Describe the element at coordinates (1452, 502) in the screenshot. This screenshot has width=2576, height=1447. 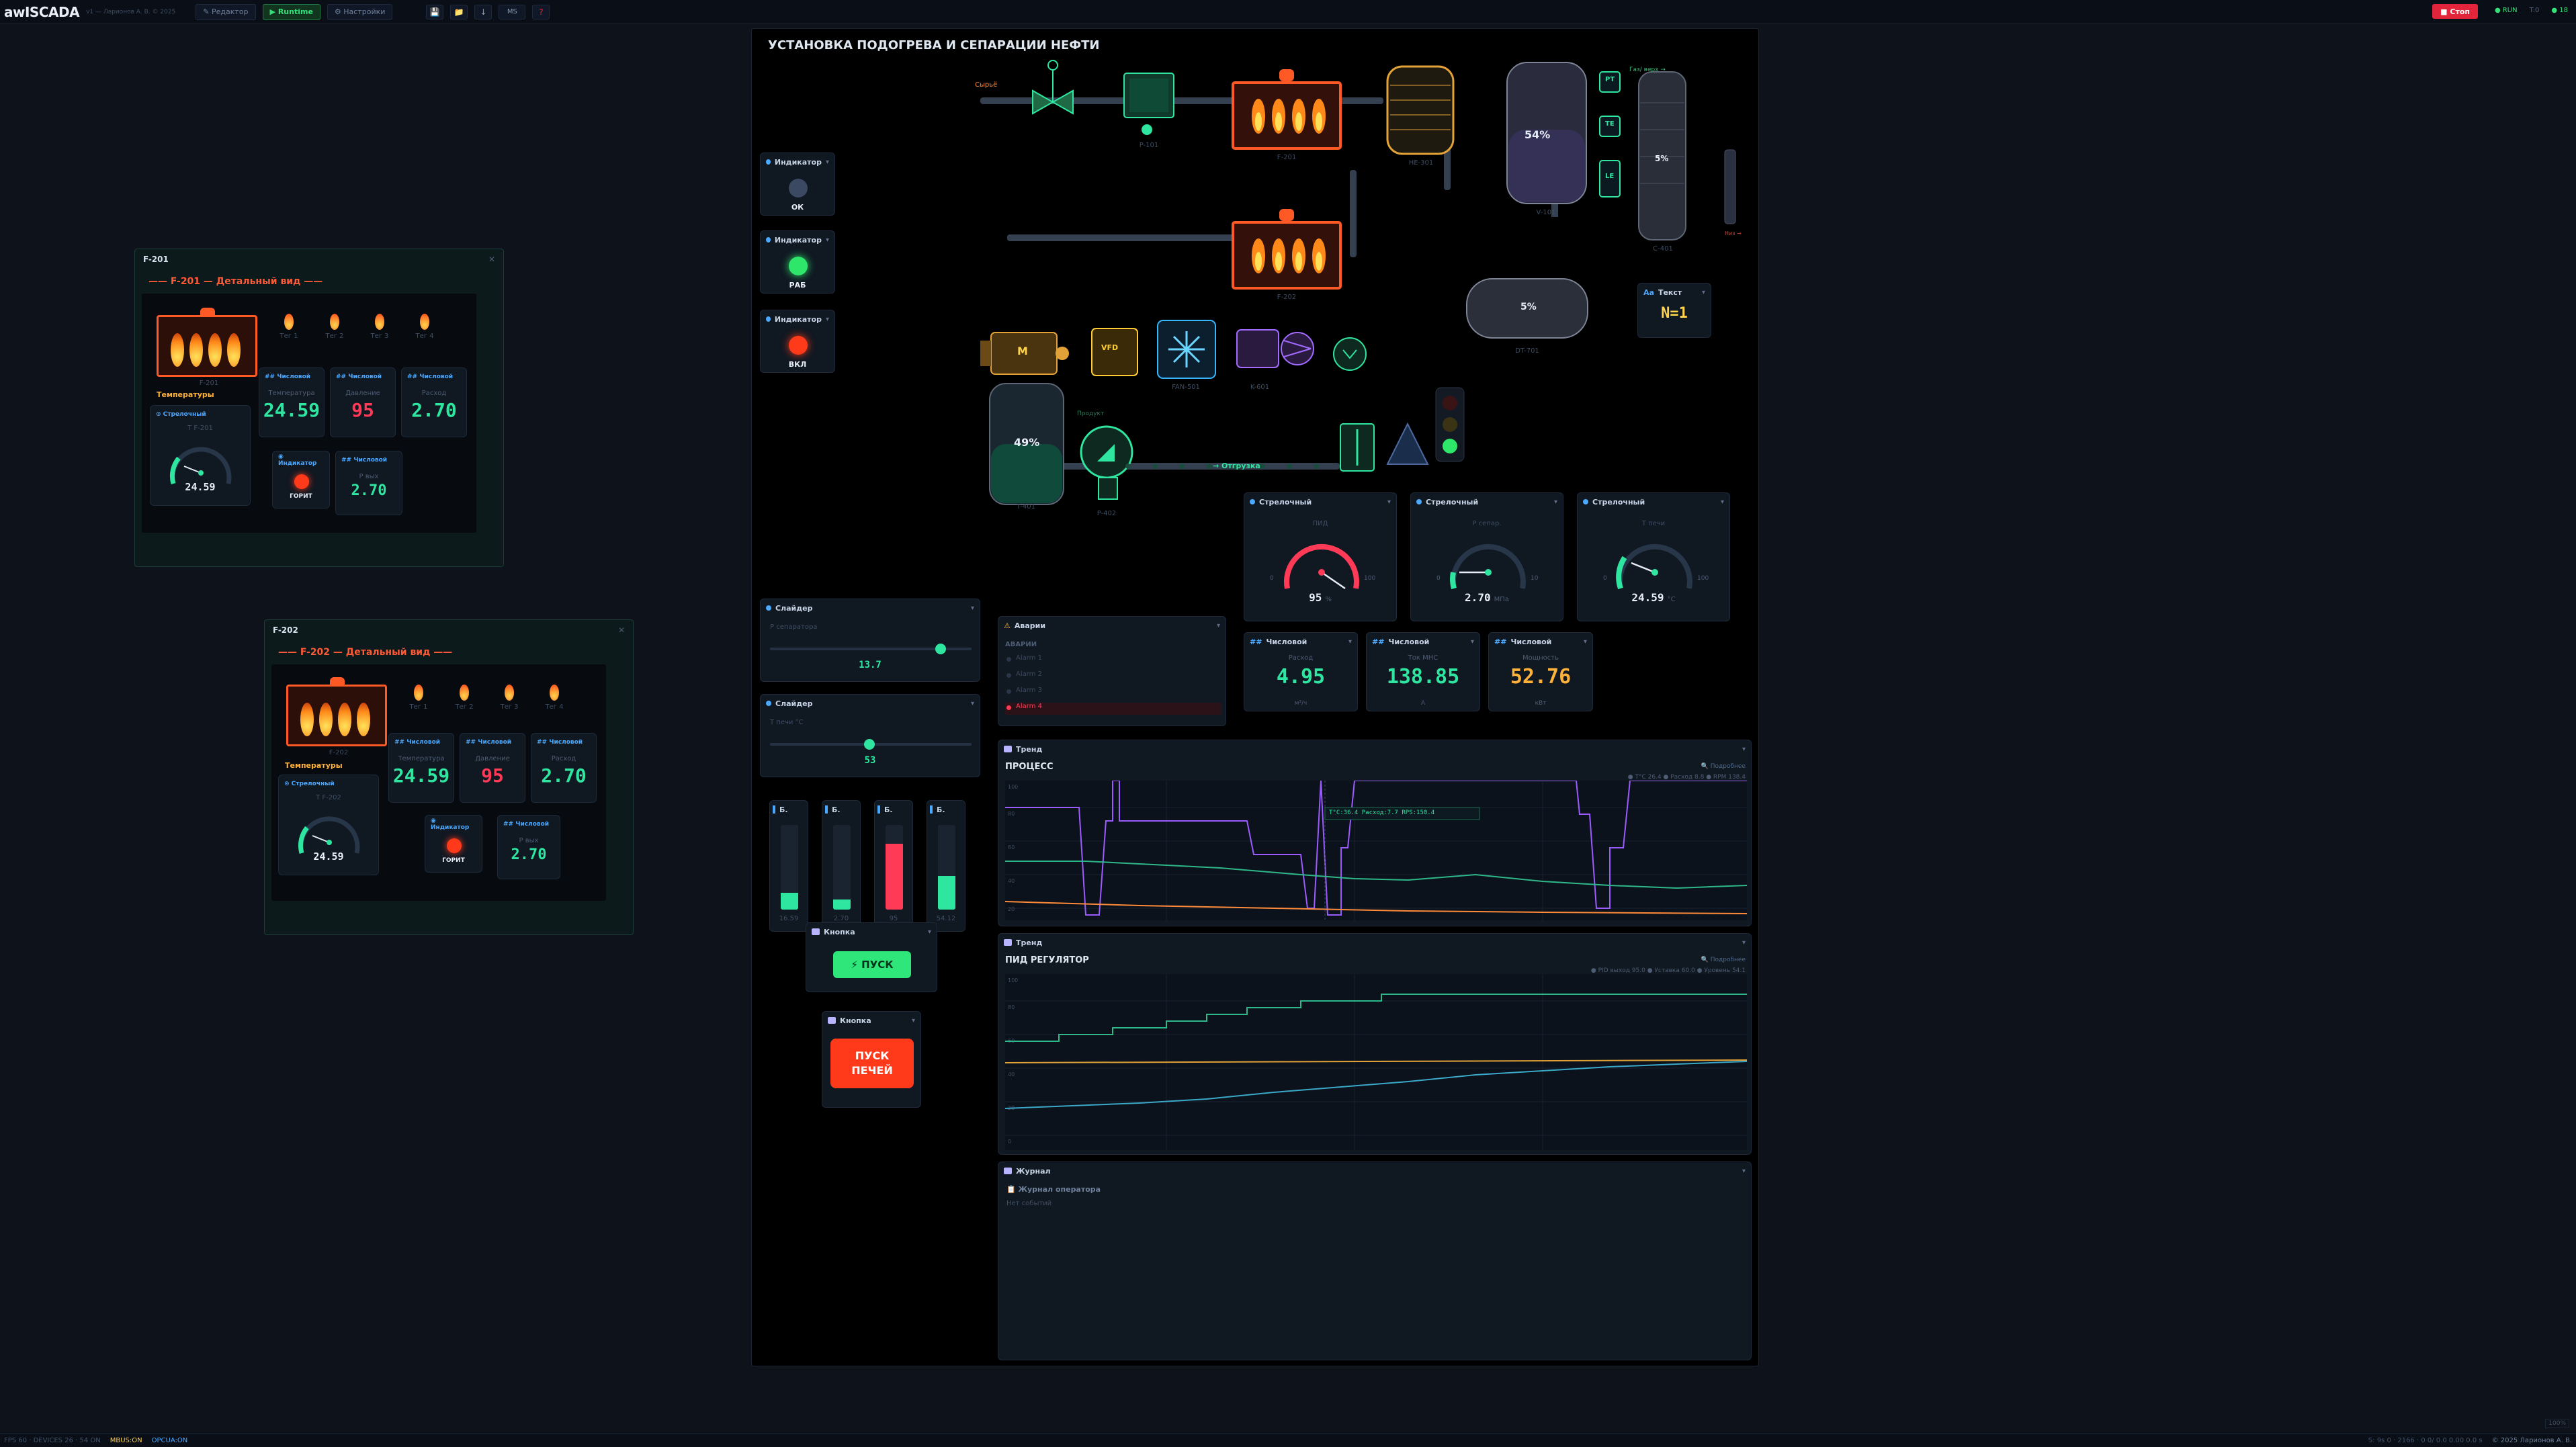
I see `widget-title: Стрелочный` at that location.